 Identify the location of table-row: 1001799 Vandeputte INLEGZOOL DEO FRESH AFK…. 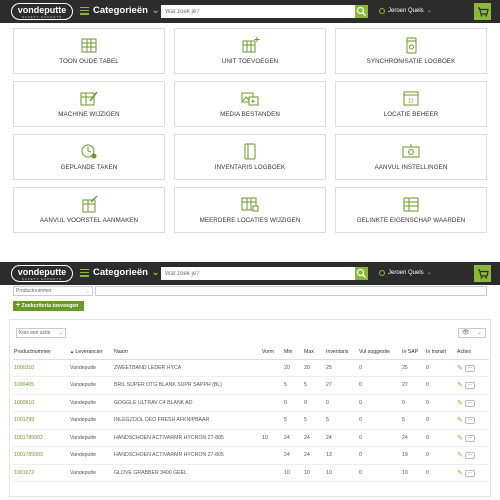
(251, 420).